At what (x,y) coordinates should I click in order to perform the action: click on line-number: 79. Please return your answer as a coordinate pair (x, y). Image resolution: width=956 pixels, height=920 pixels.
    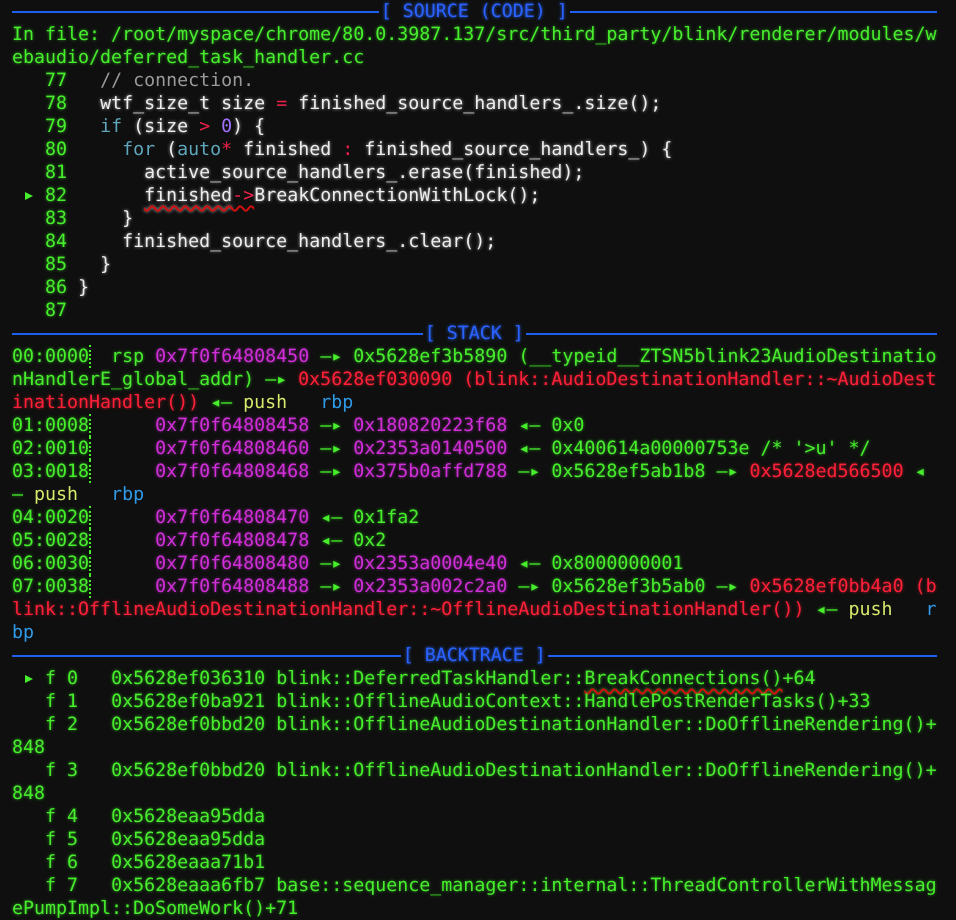
    Looking at the image, I should click on (56, 126).